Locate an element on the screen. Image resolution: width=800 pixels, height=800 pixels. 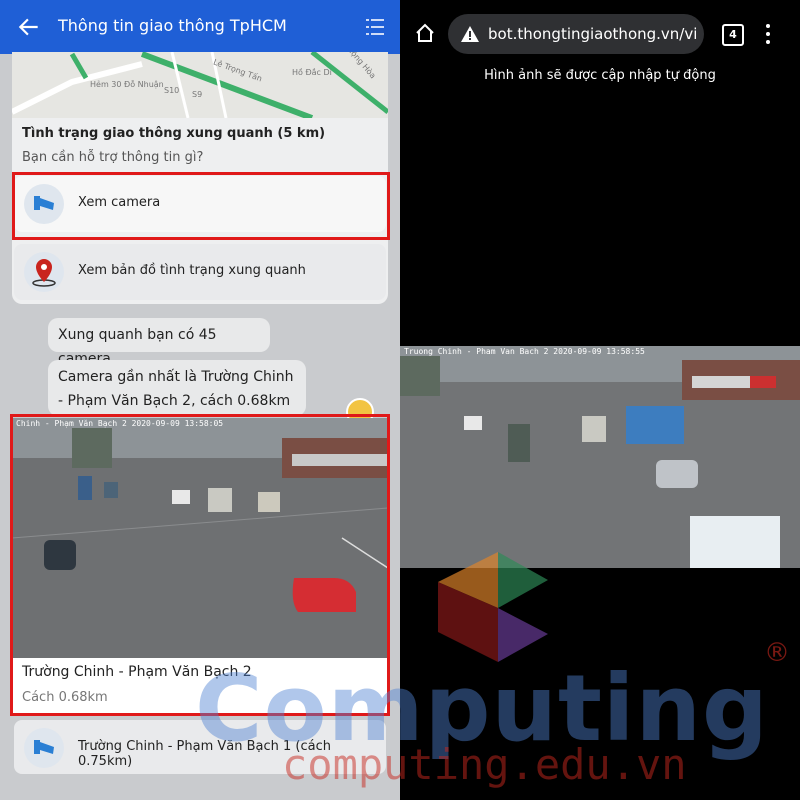
highlight-frame is located at coordinates (201, 206).